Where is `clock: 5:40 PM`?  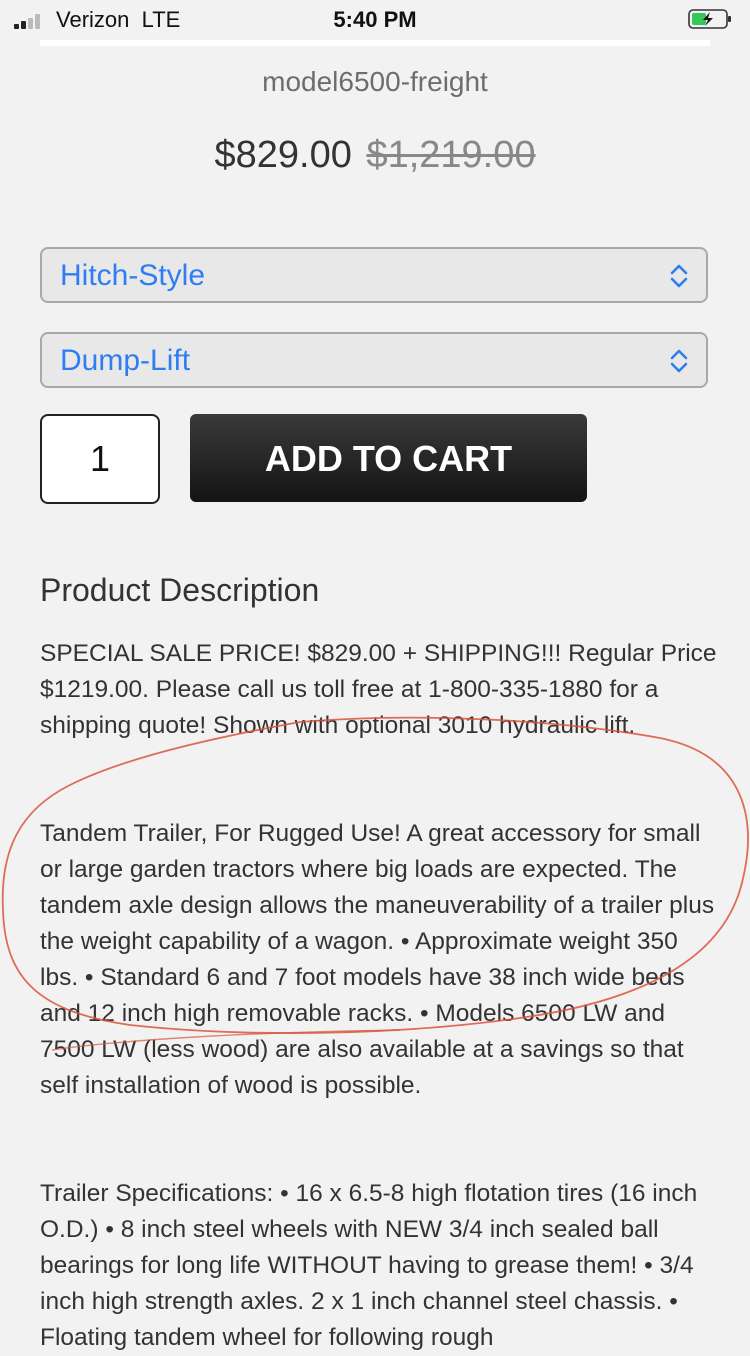
clock: 5:40 PM is located at coordinates (375, 19).